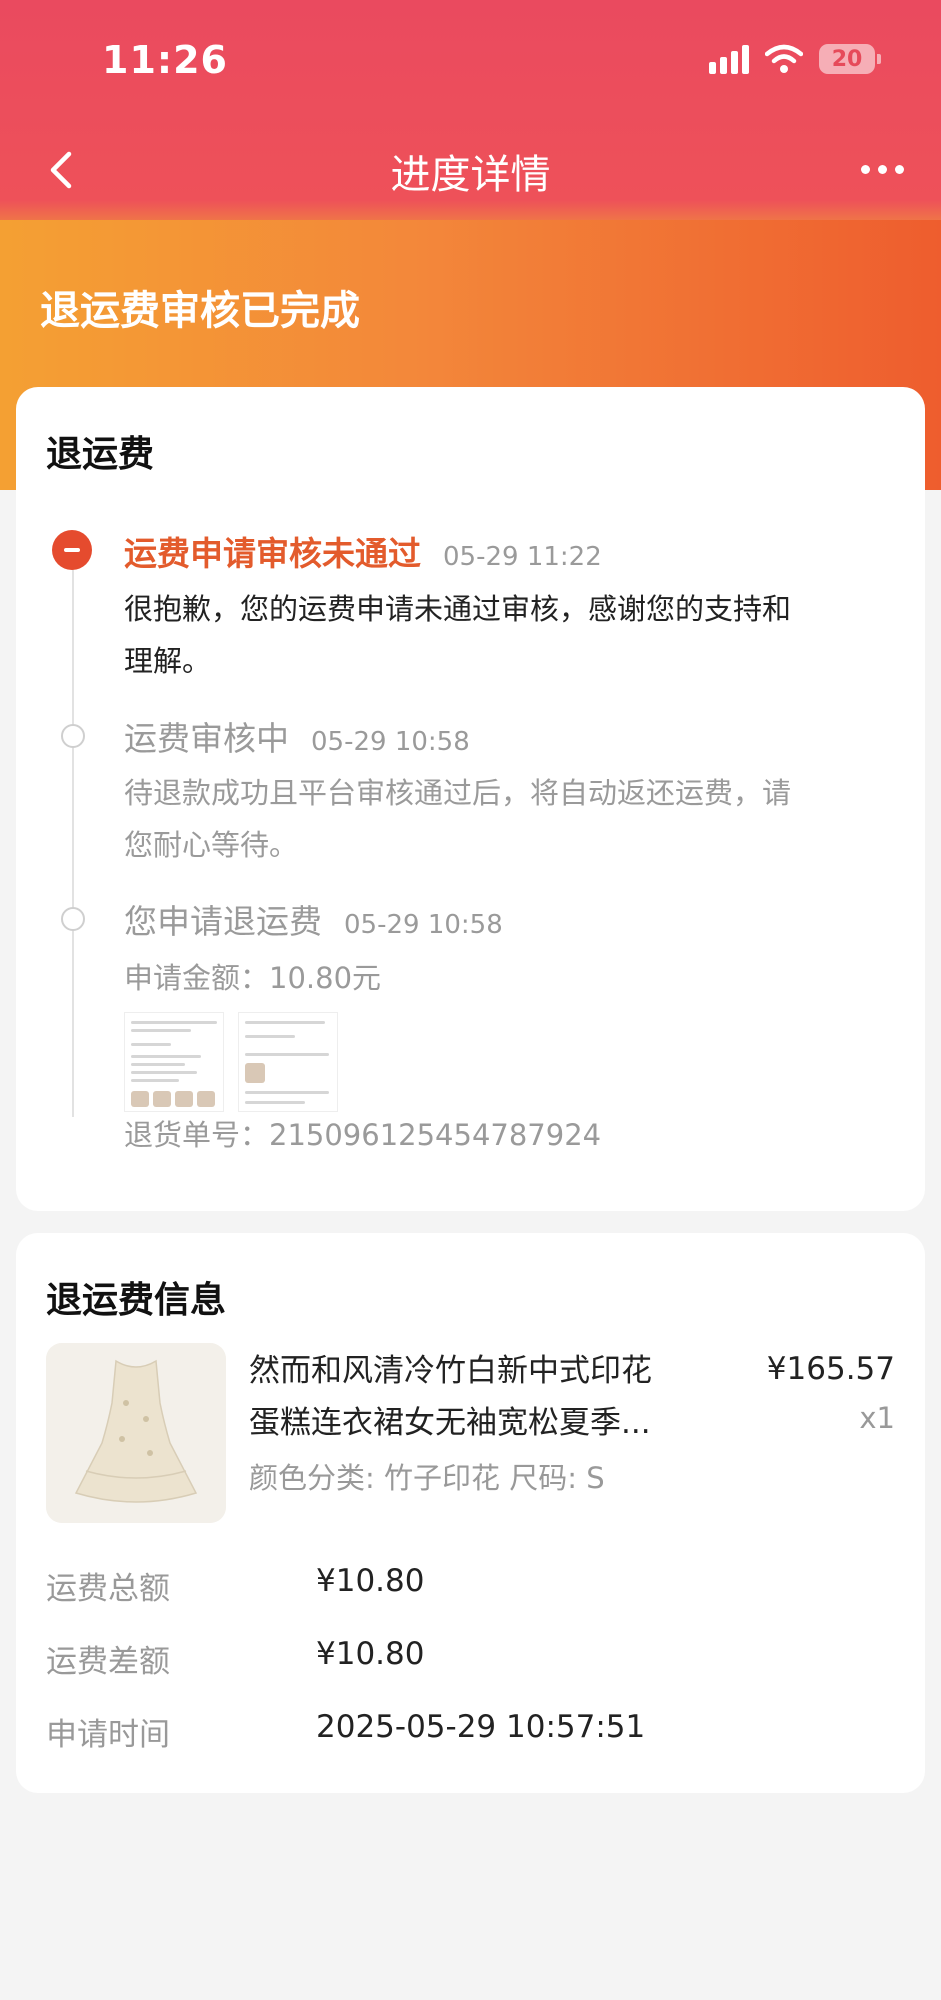 This screenshot has height=2000, width=941. I want to click on rejected-status-icon, so click(72, 550).